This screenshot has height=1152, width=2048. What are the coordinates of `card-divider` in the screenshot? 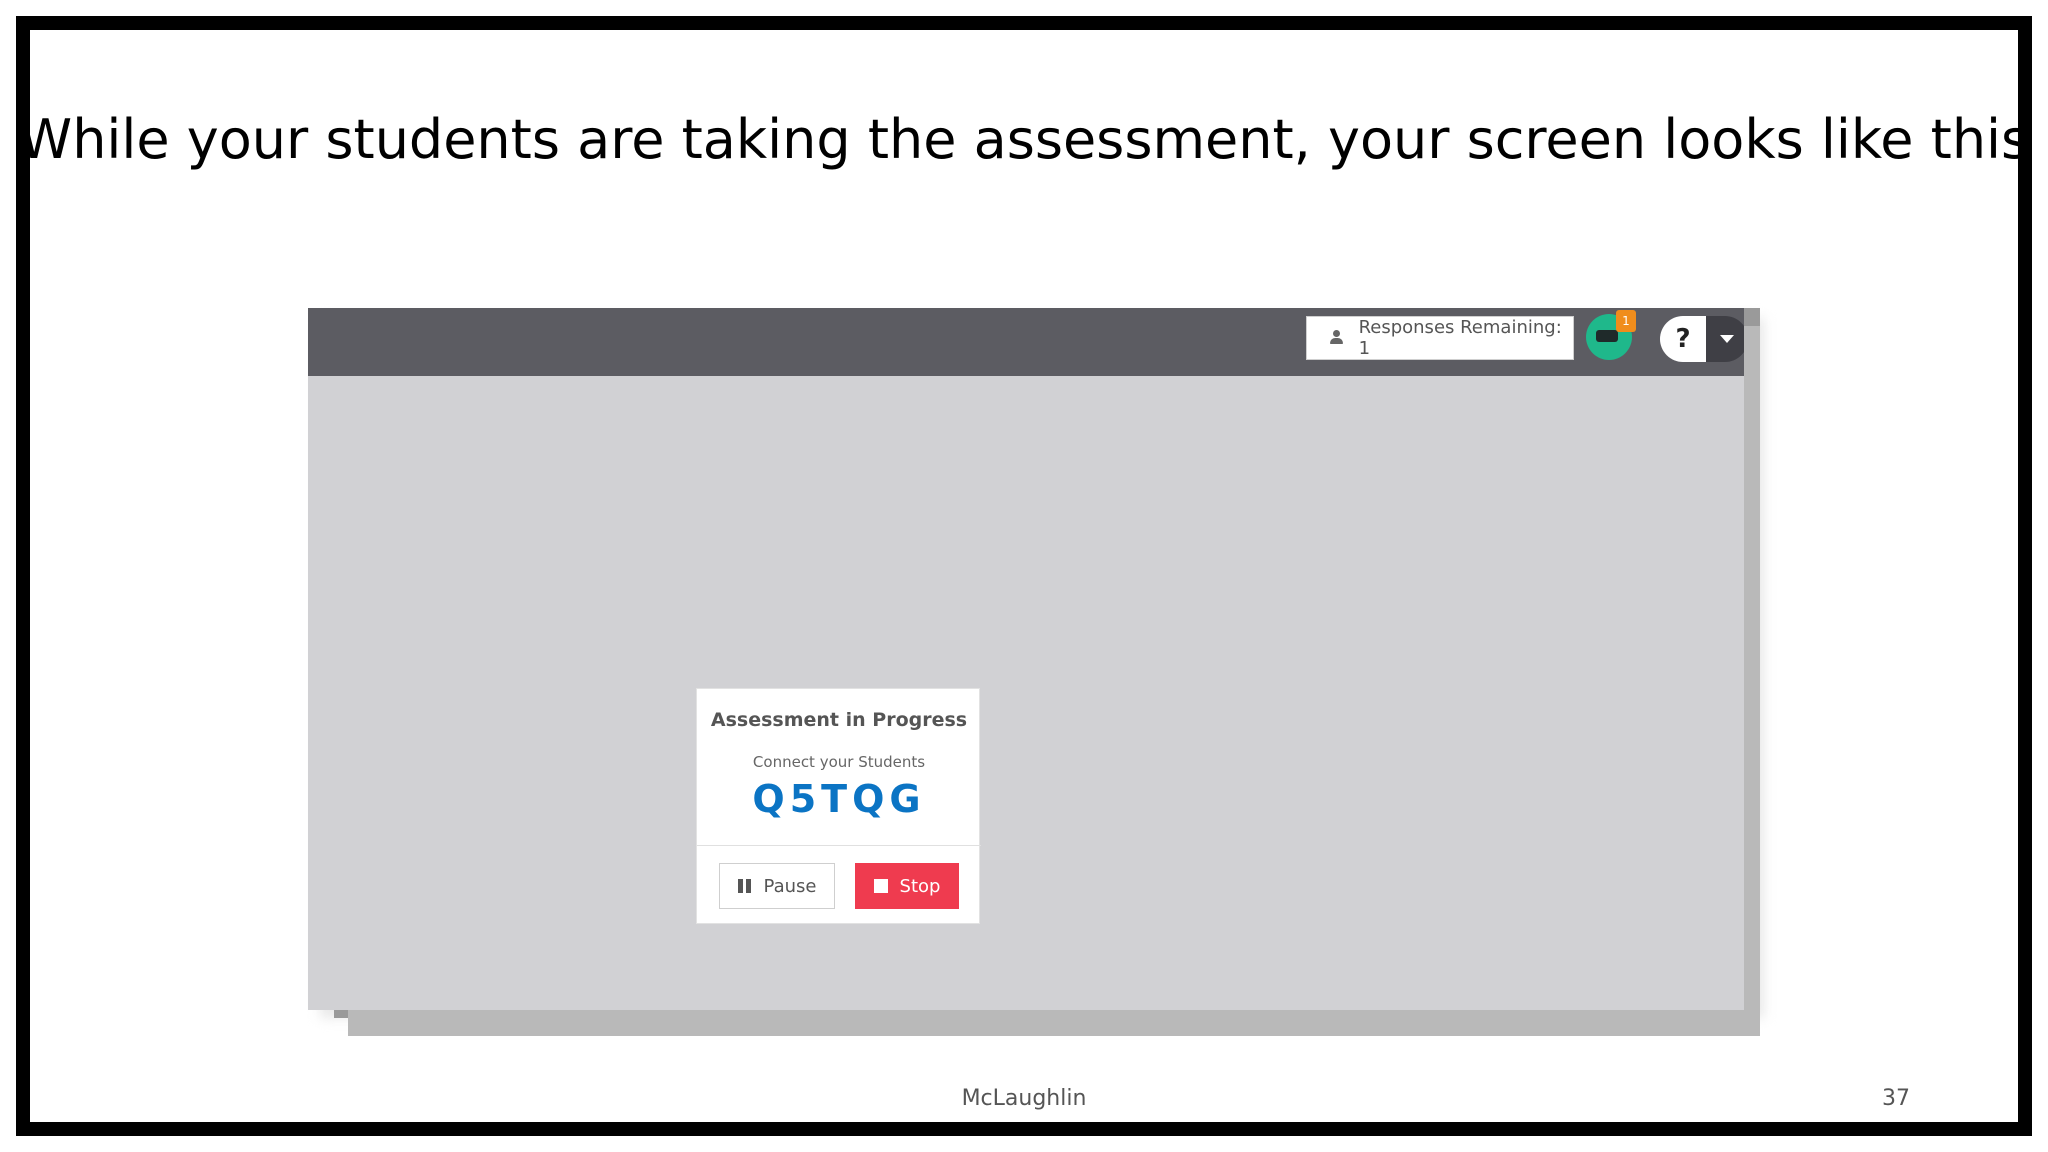 It's located at (839, 845).